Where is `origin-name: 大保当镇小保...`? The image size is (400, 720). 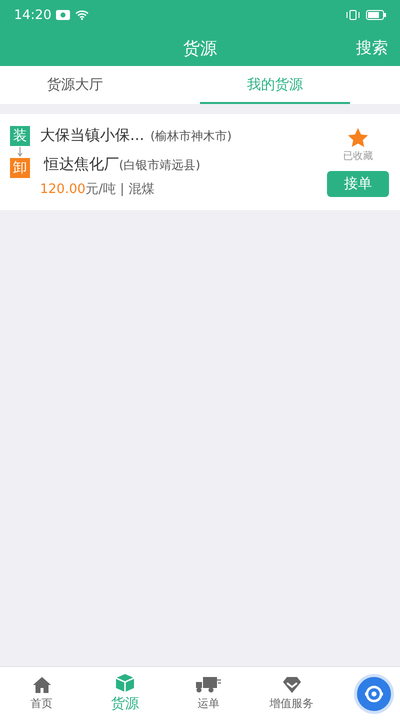 origin-name: 大保当镇小保... is located at coordinates (92, 135).